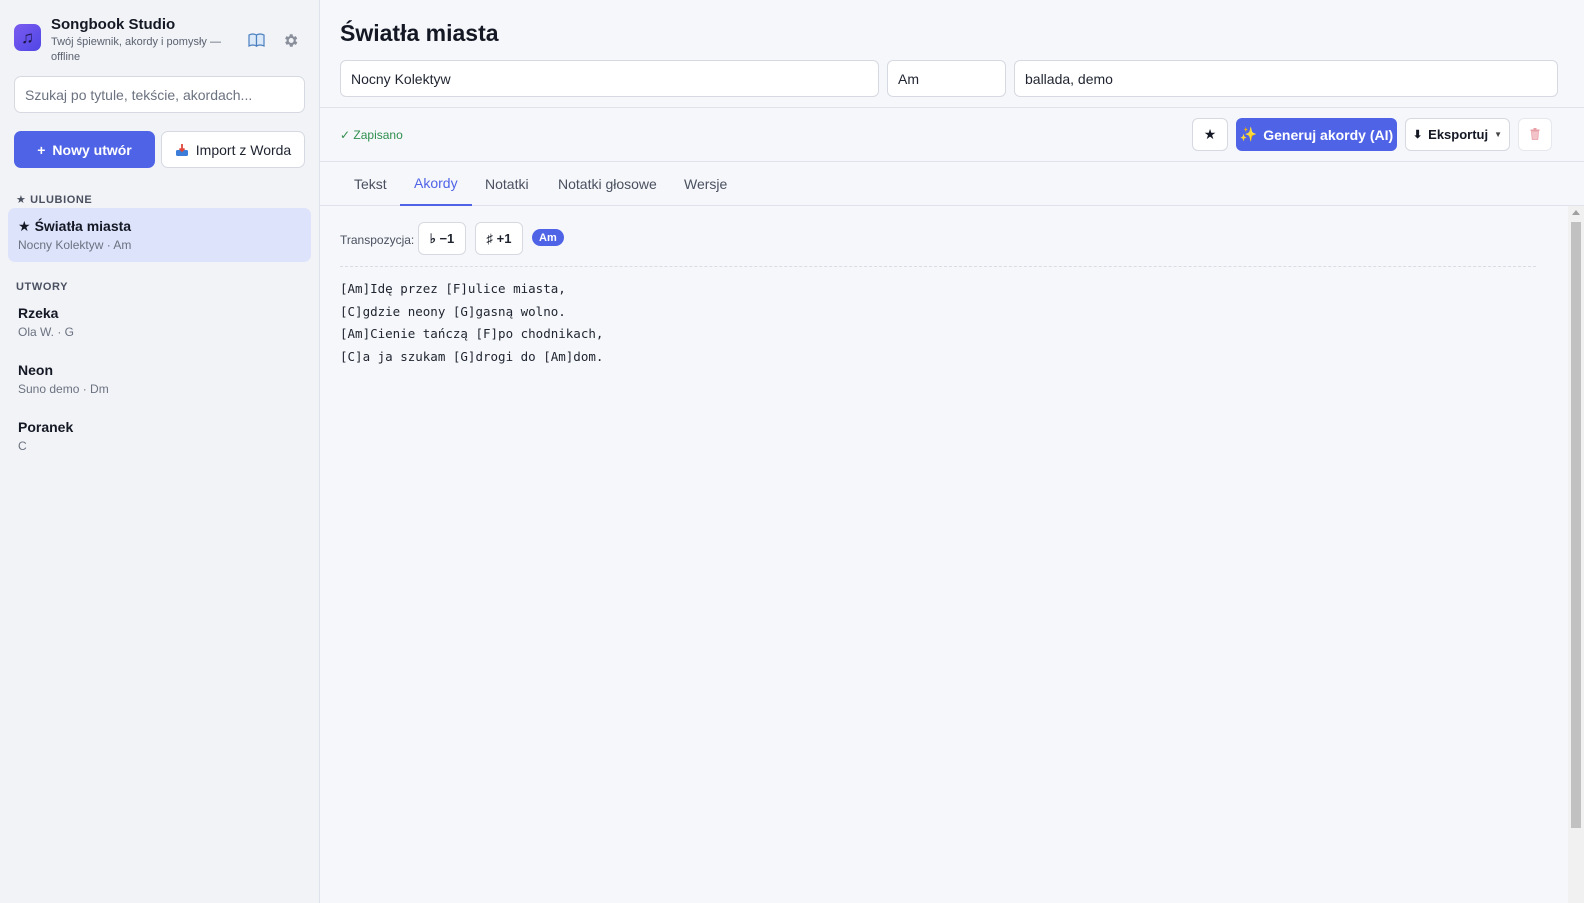  What do you see at coordinates (946, 78) in the screenshot?
I see `key-field` at bounding box center [946, 78].